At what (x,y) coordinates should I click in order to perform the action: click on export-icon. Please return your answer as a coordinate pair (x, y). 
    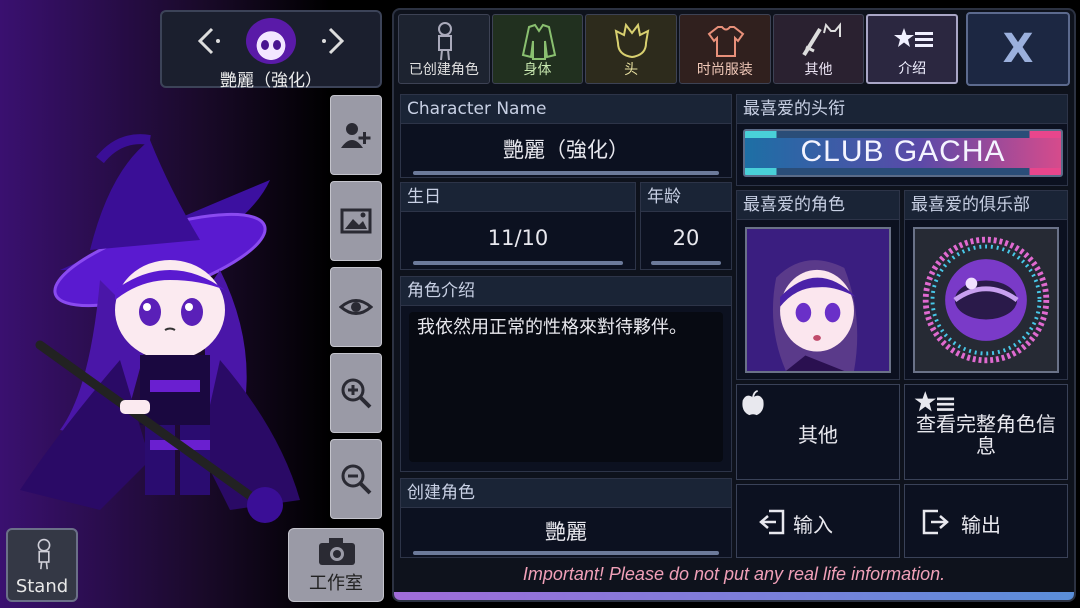
    Looking at the image, I should click on (935, 522).